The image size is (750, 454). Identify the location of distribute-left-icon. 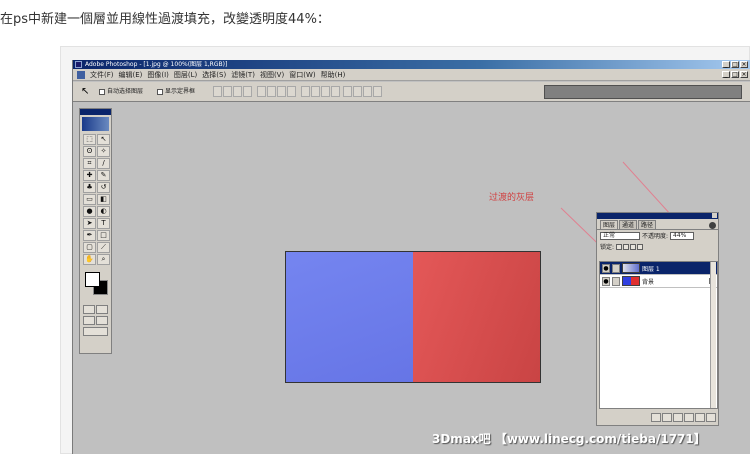
(315, 91).